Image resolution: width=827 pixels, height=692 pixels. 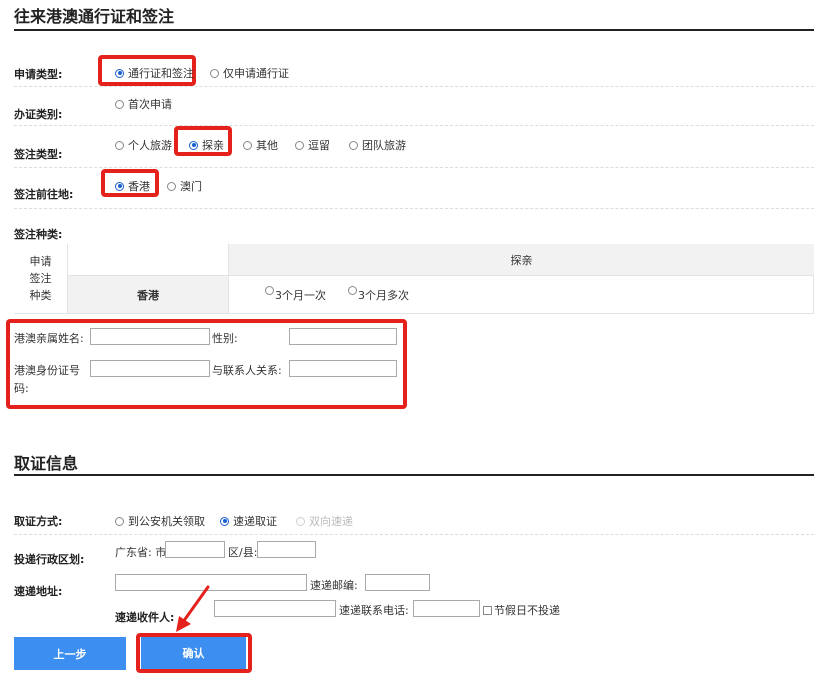 I want to click on relative-id-label-line: 港澳身份证号, so click(x=47, y=370).